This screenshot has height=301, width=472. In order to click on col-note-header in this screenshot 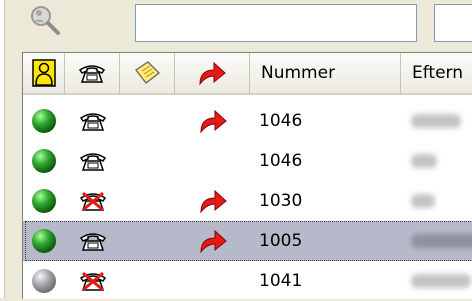, I will do `click(147, 74)`.